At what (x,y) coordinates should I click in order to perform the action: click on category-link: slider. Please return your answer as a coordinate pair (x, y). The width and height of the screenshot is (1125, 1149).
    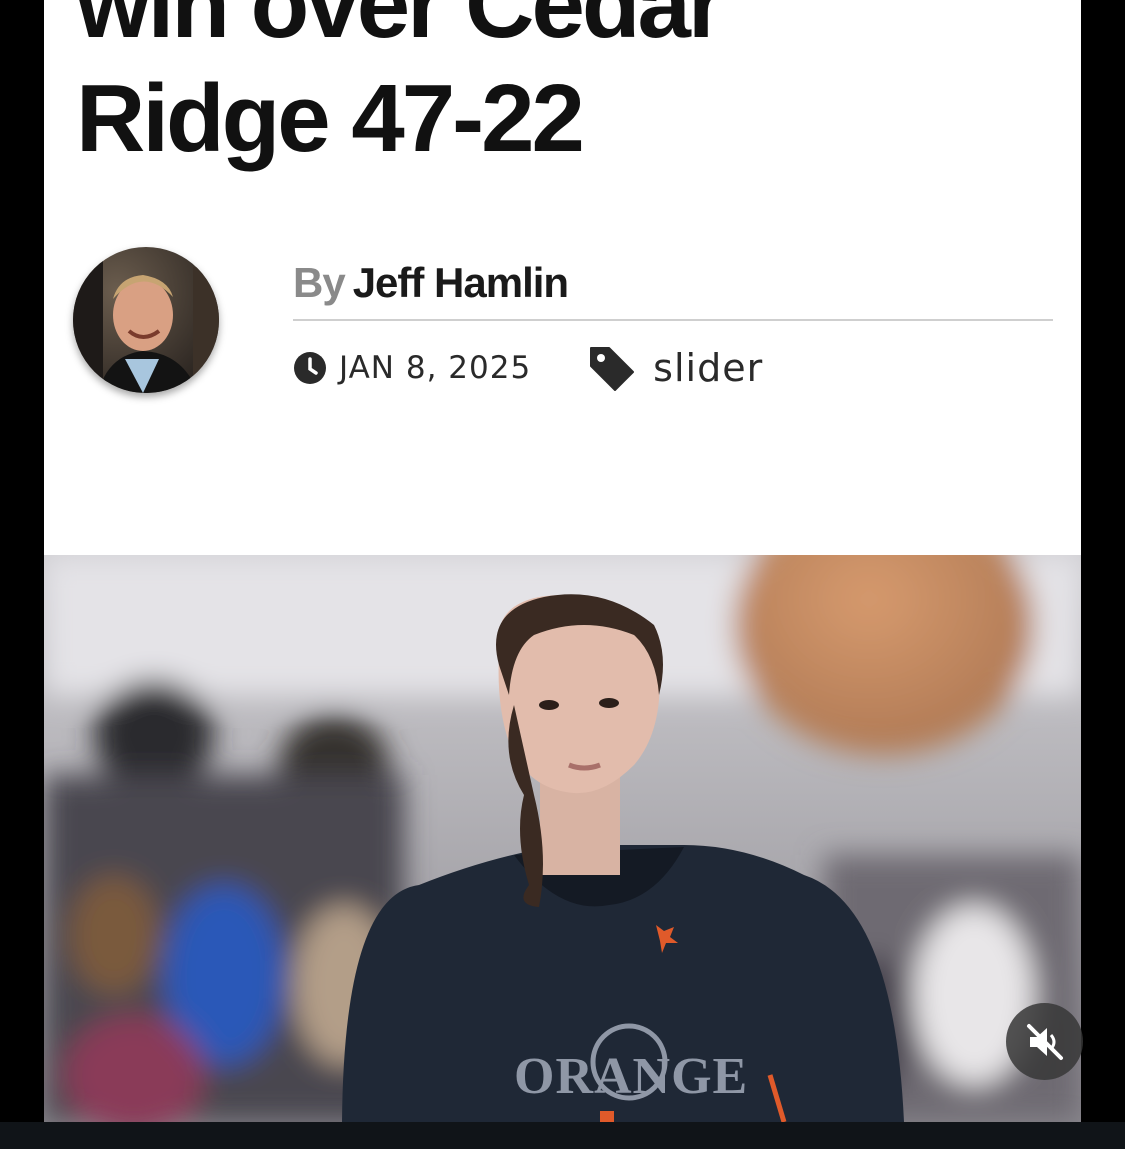
    Looking at the image, I should click on (708, 368).